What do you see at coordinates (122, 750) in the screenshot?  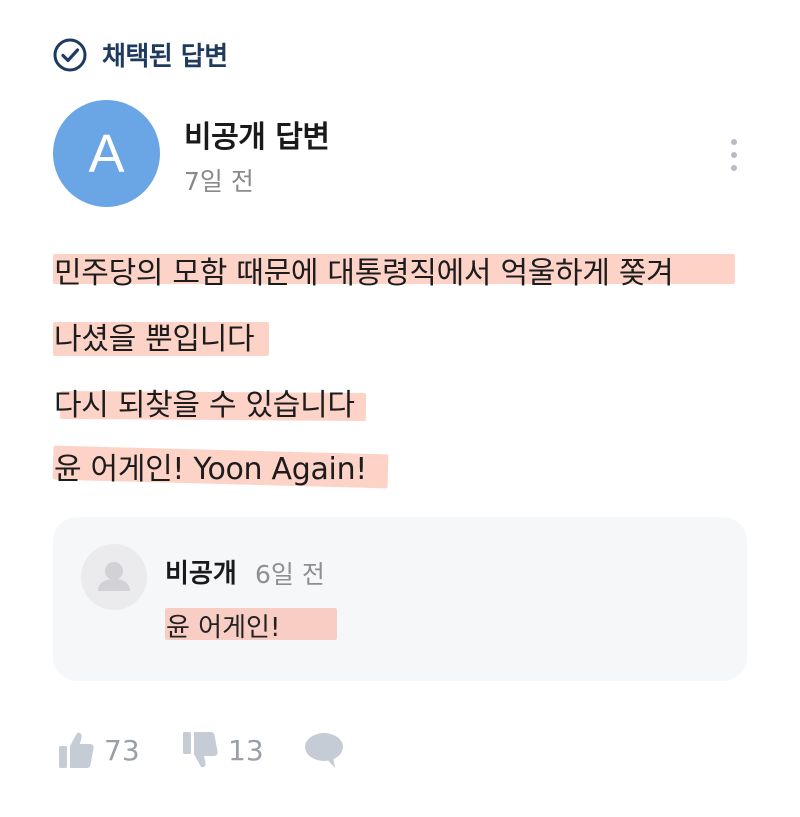 I see `like-count: 73` at bounding box center [122, 750].